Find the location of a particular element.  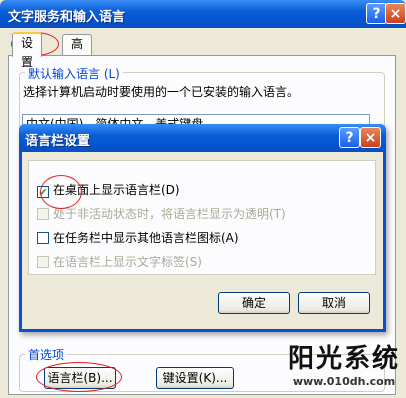

ok-button: 确定 is located at coordinates (254, 303).